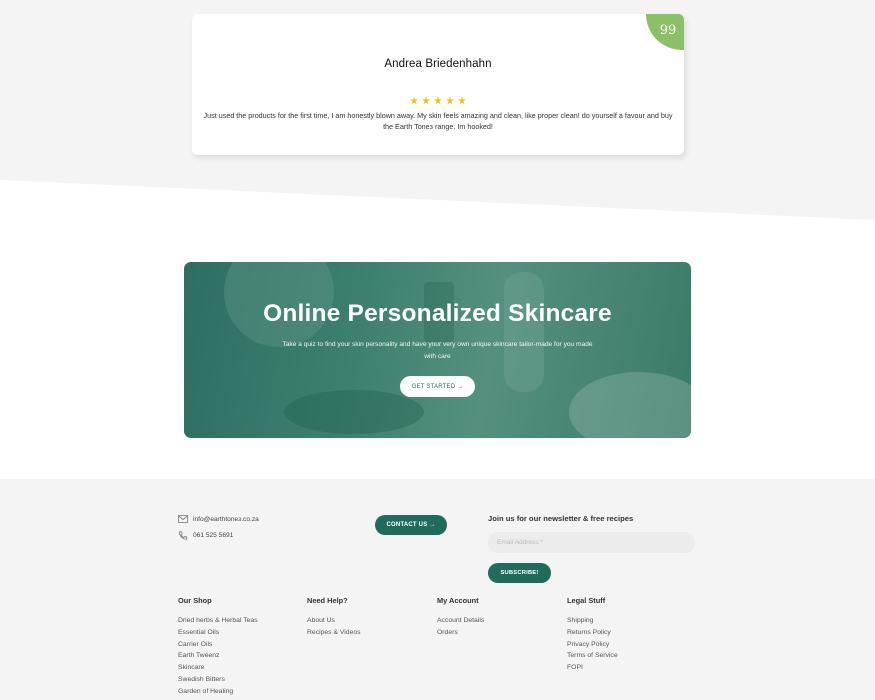 The image size is (875, 700). I want to click on footer-link: Returns Policy, so click(592, 633).